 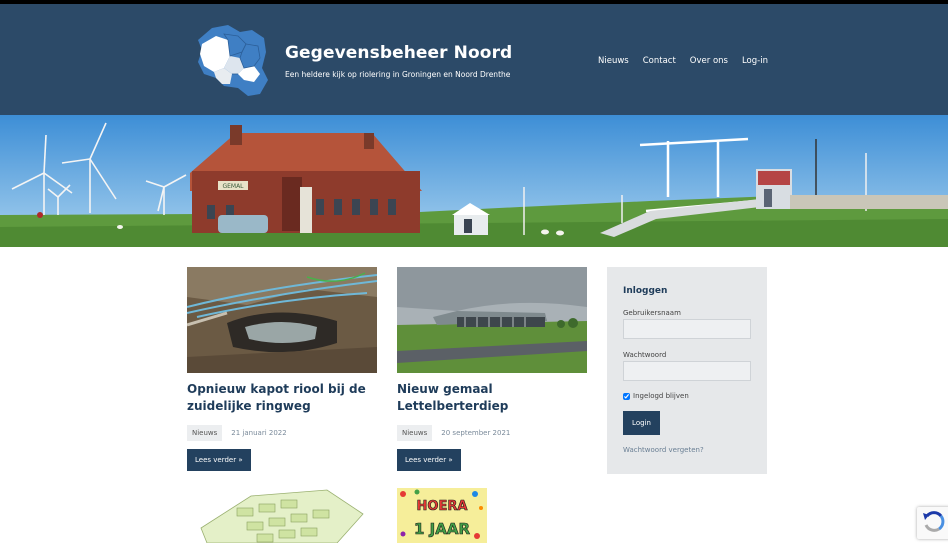 I want to click on jaar-text: 1 JAAR, so click(x=442, y=529).